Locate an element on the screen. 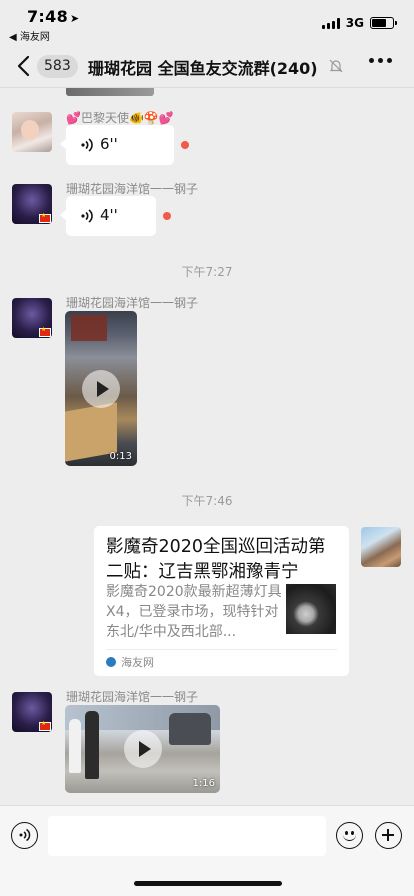 The width and height of the screenshot is (414, 896). more-options-button is located at coordinates (380, 60).